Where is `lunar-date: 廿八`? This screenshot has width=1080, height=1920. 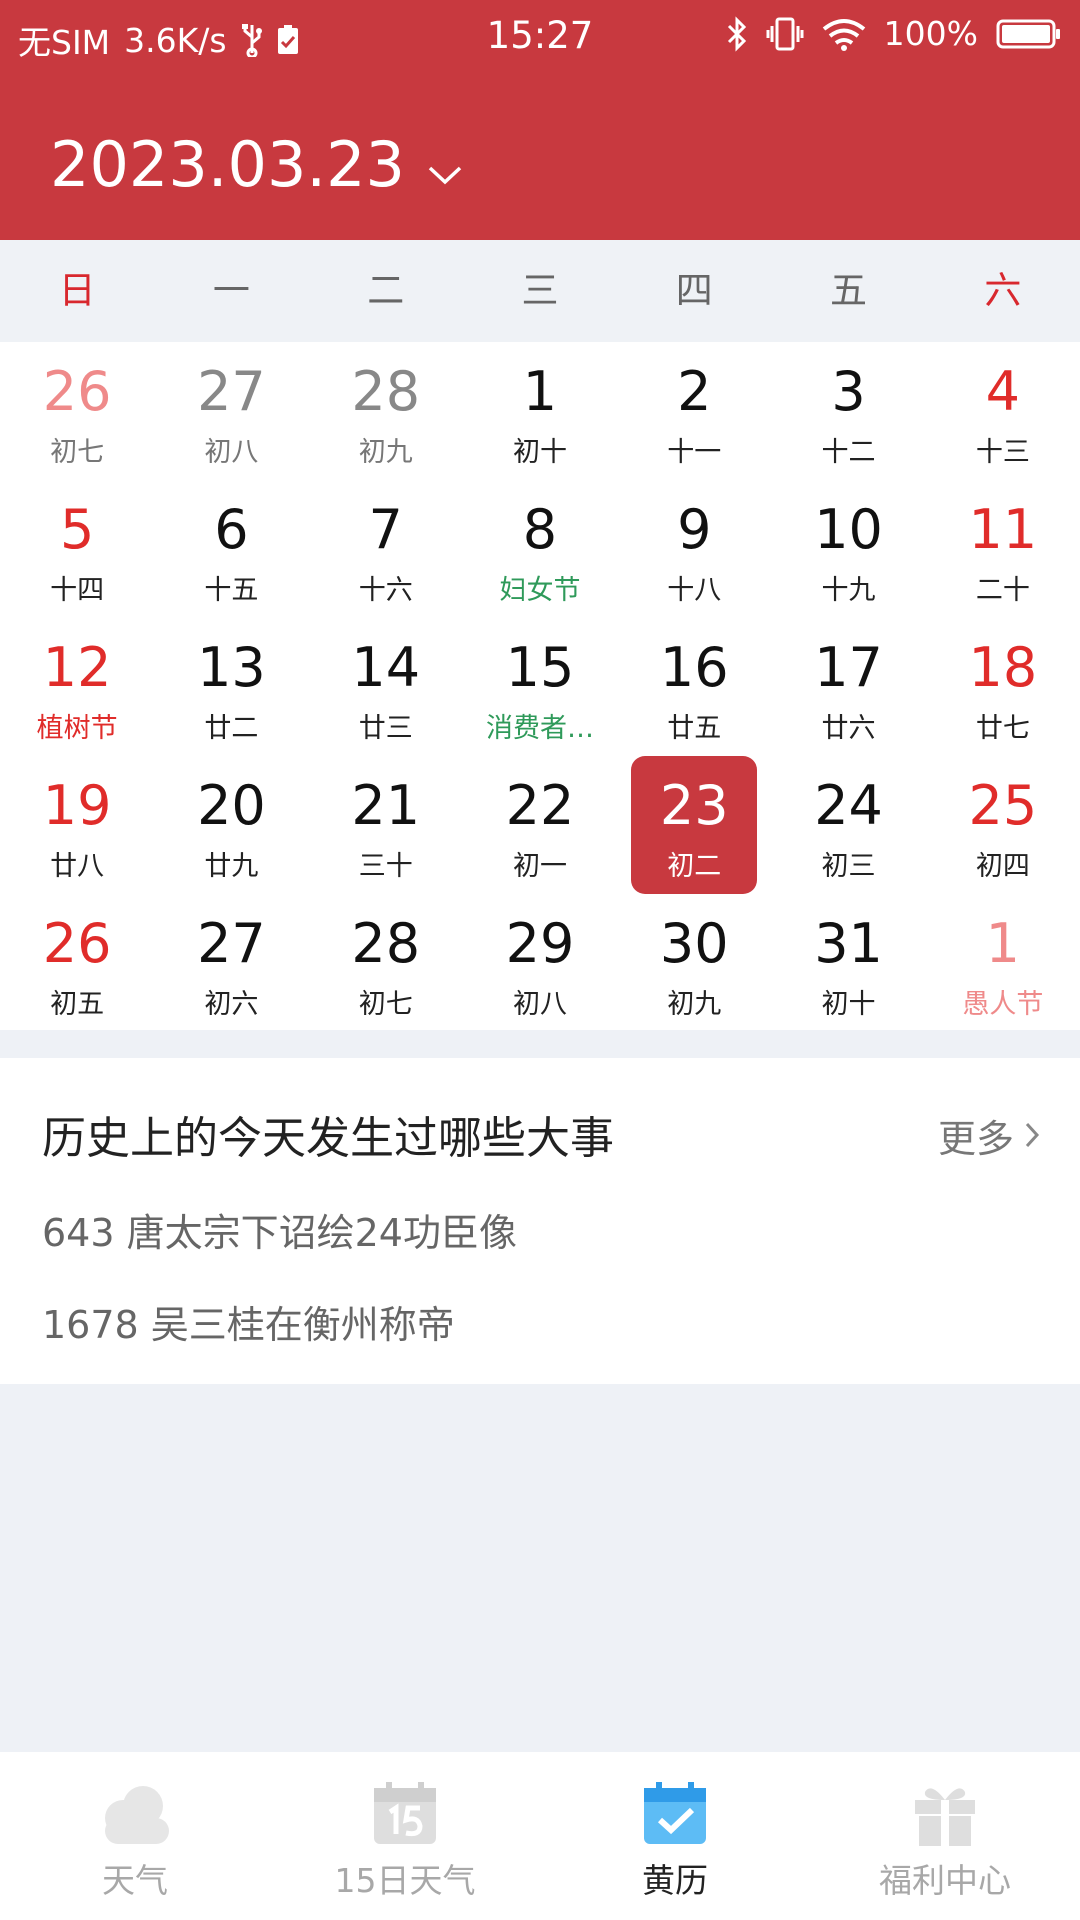
lunar-date: 廿八 is located at coordinates (77, 866).